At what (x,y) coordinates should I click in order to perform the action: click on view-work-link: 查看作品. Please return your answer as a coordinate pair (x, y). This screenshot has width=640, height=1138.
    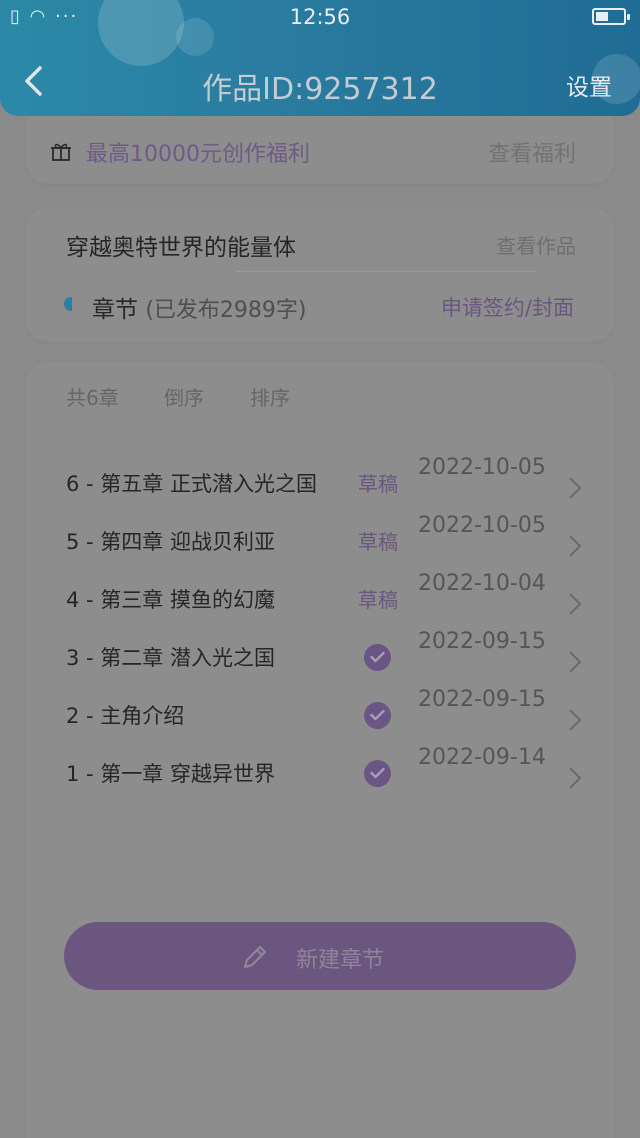
    Looking at the image, I should click on (536, 244).